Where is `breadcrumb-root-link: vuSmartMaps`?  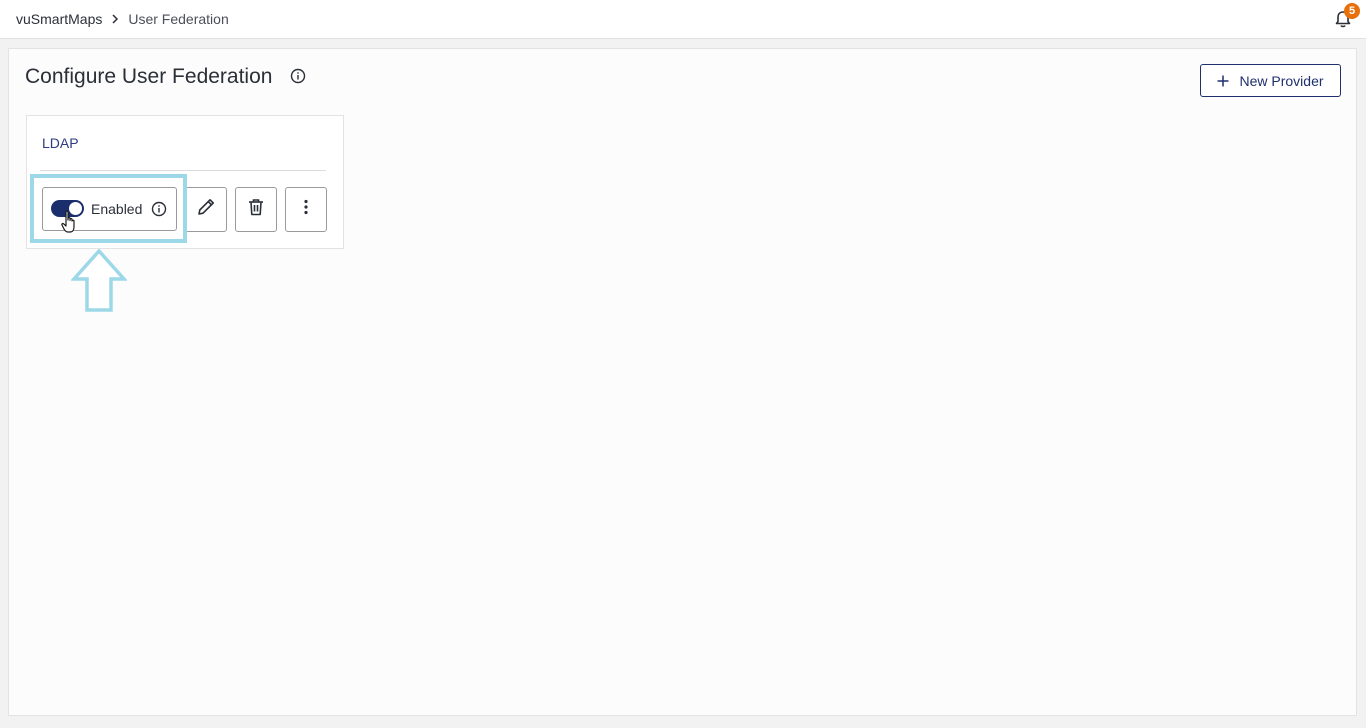
breadcrumb-root-link: vuSmartMaps is located at coordinates (59, 19).